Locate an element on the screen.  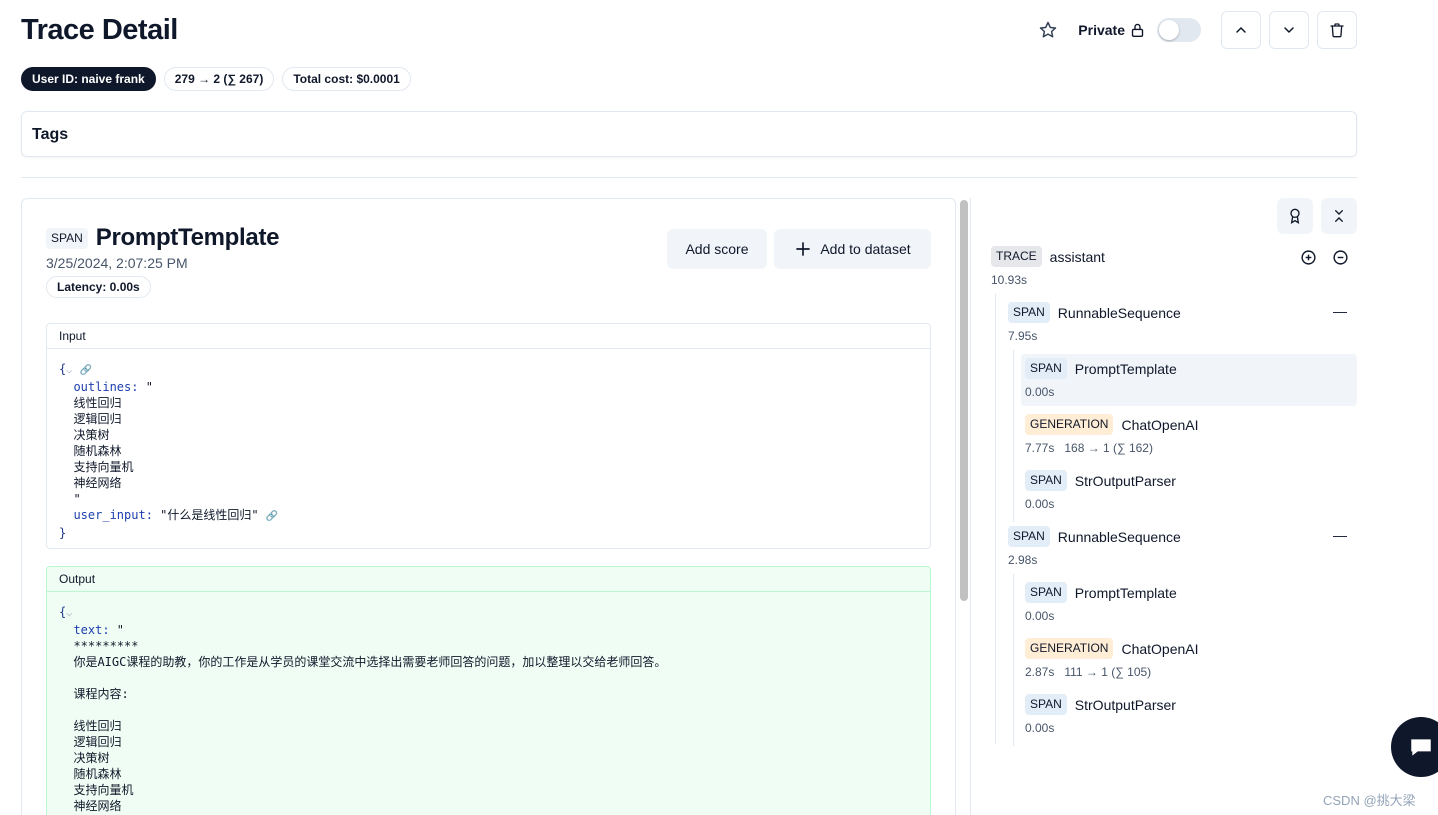
collapse-button is located at coordinates (1340, 259).